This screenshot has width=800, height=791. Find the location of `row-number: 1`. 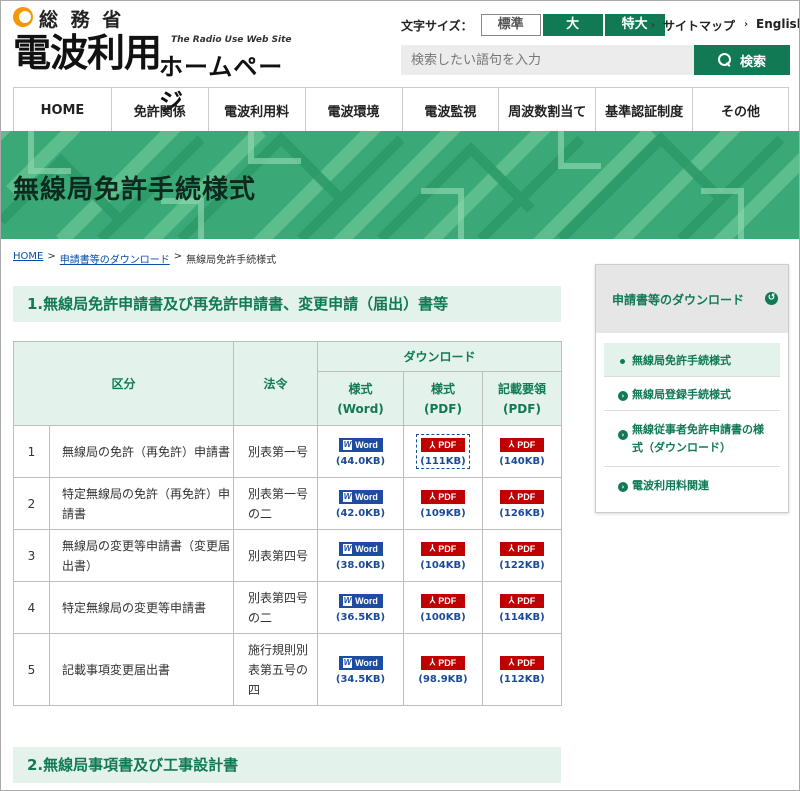

row-number: 1 is located at coordinates (31, 451).